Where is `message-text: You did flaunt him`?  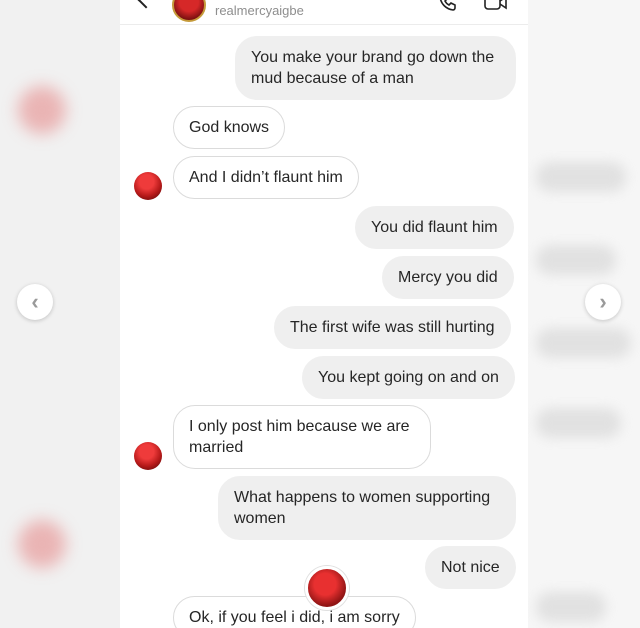
message-text: You did flaunt him is located at coordinates (434, 227).